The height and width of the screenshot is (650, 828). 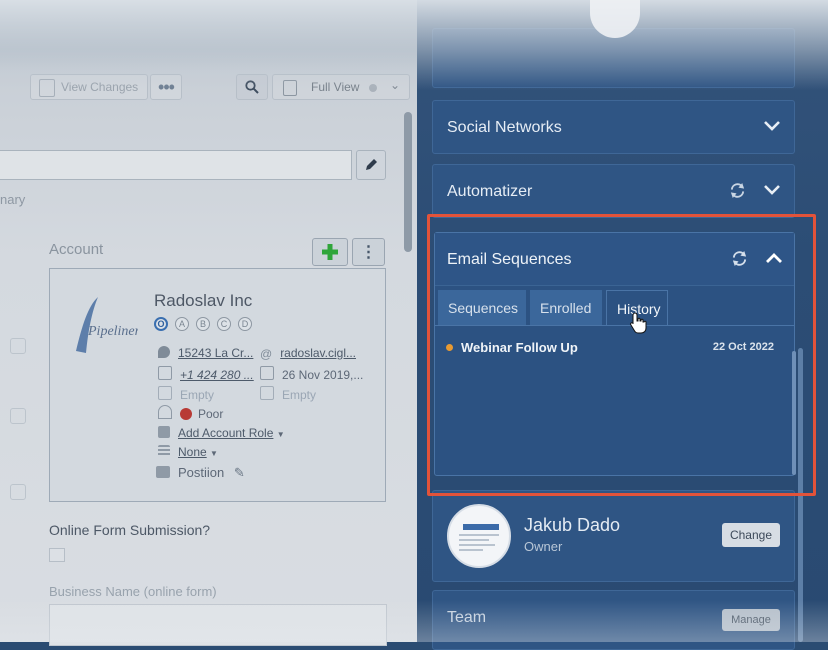 I want to click on empty-field-right: Empty, so click(x=288, y=394).